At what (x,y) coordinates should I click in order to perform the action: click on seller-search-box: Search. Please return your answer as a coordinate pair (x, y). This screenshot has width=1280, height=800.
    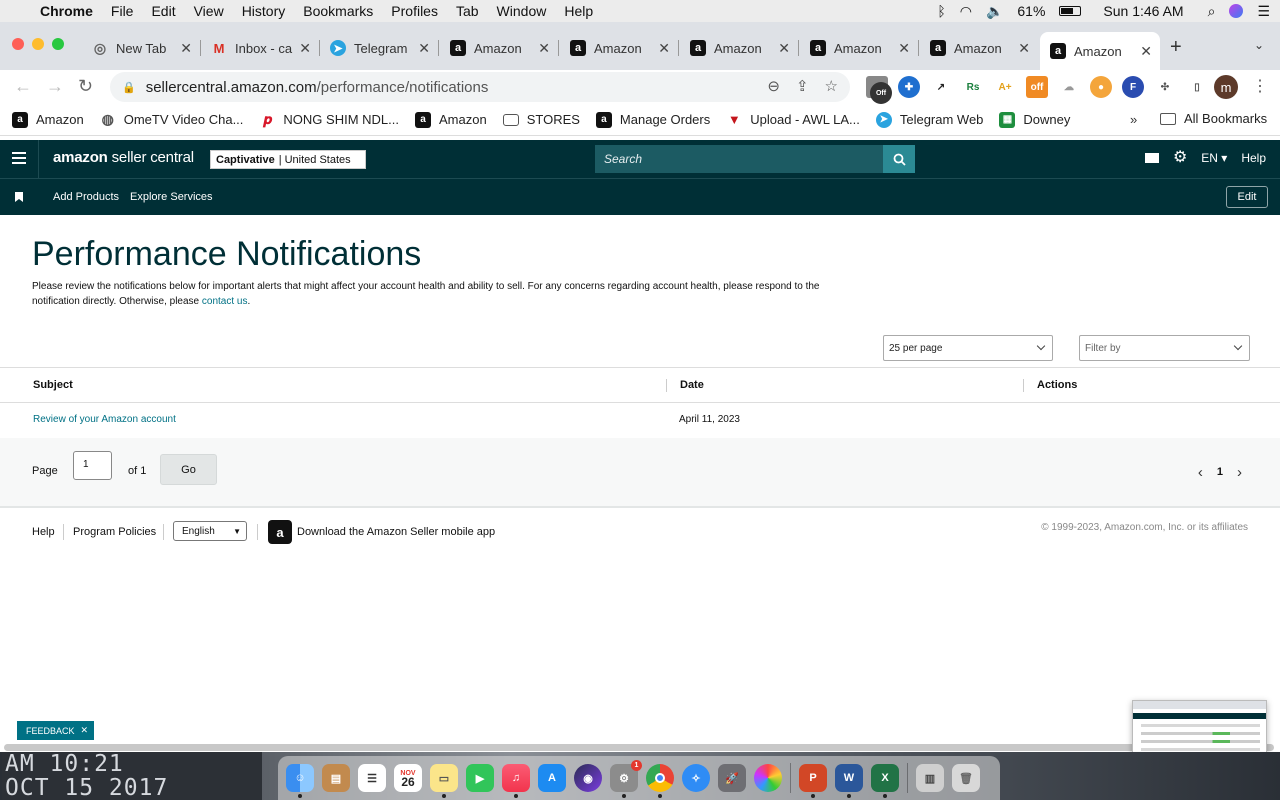
    Looking at the image, I should click on (755, 159).